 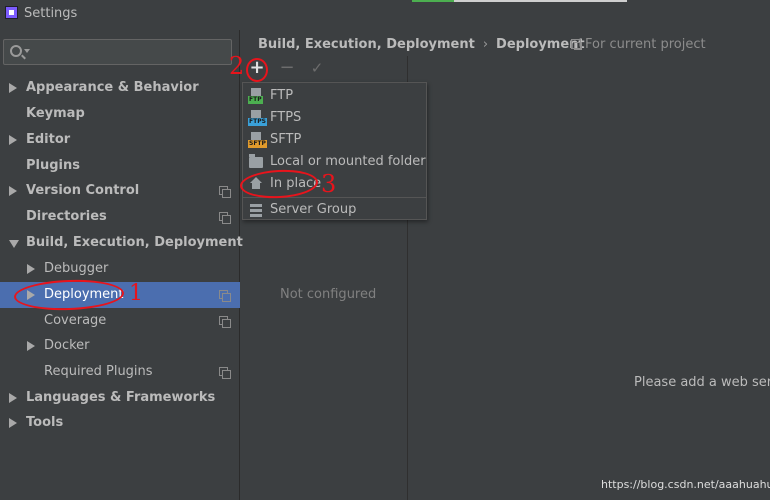 What do you see at coordinates (286, 139) in the screenshot?
I see `popup-item-label: SFTP` at bounding box center [286, 139].